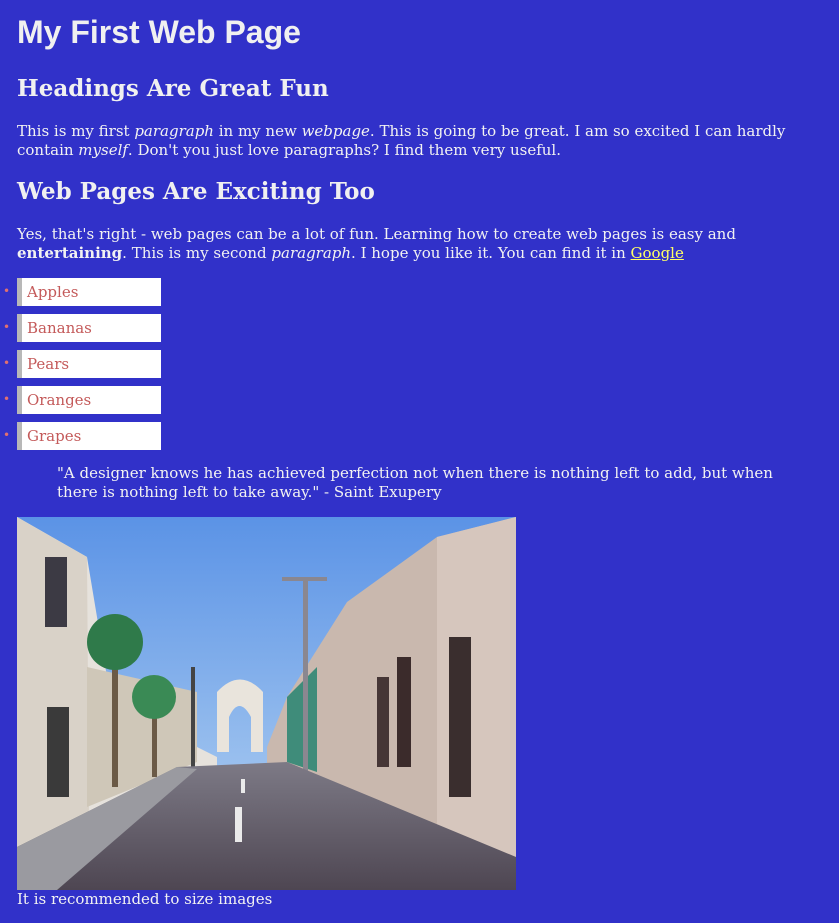  What do you see at coordinates (89, 292) in the screenshot?
I see `fruit-label: Apples` at bounding box center [89, 292].